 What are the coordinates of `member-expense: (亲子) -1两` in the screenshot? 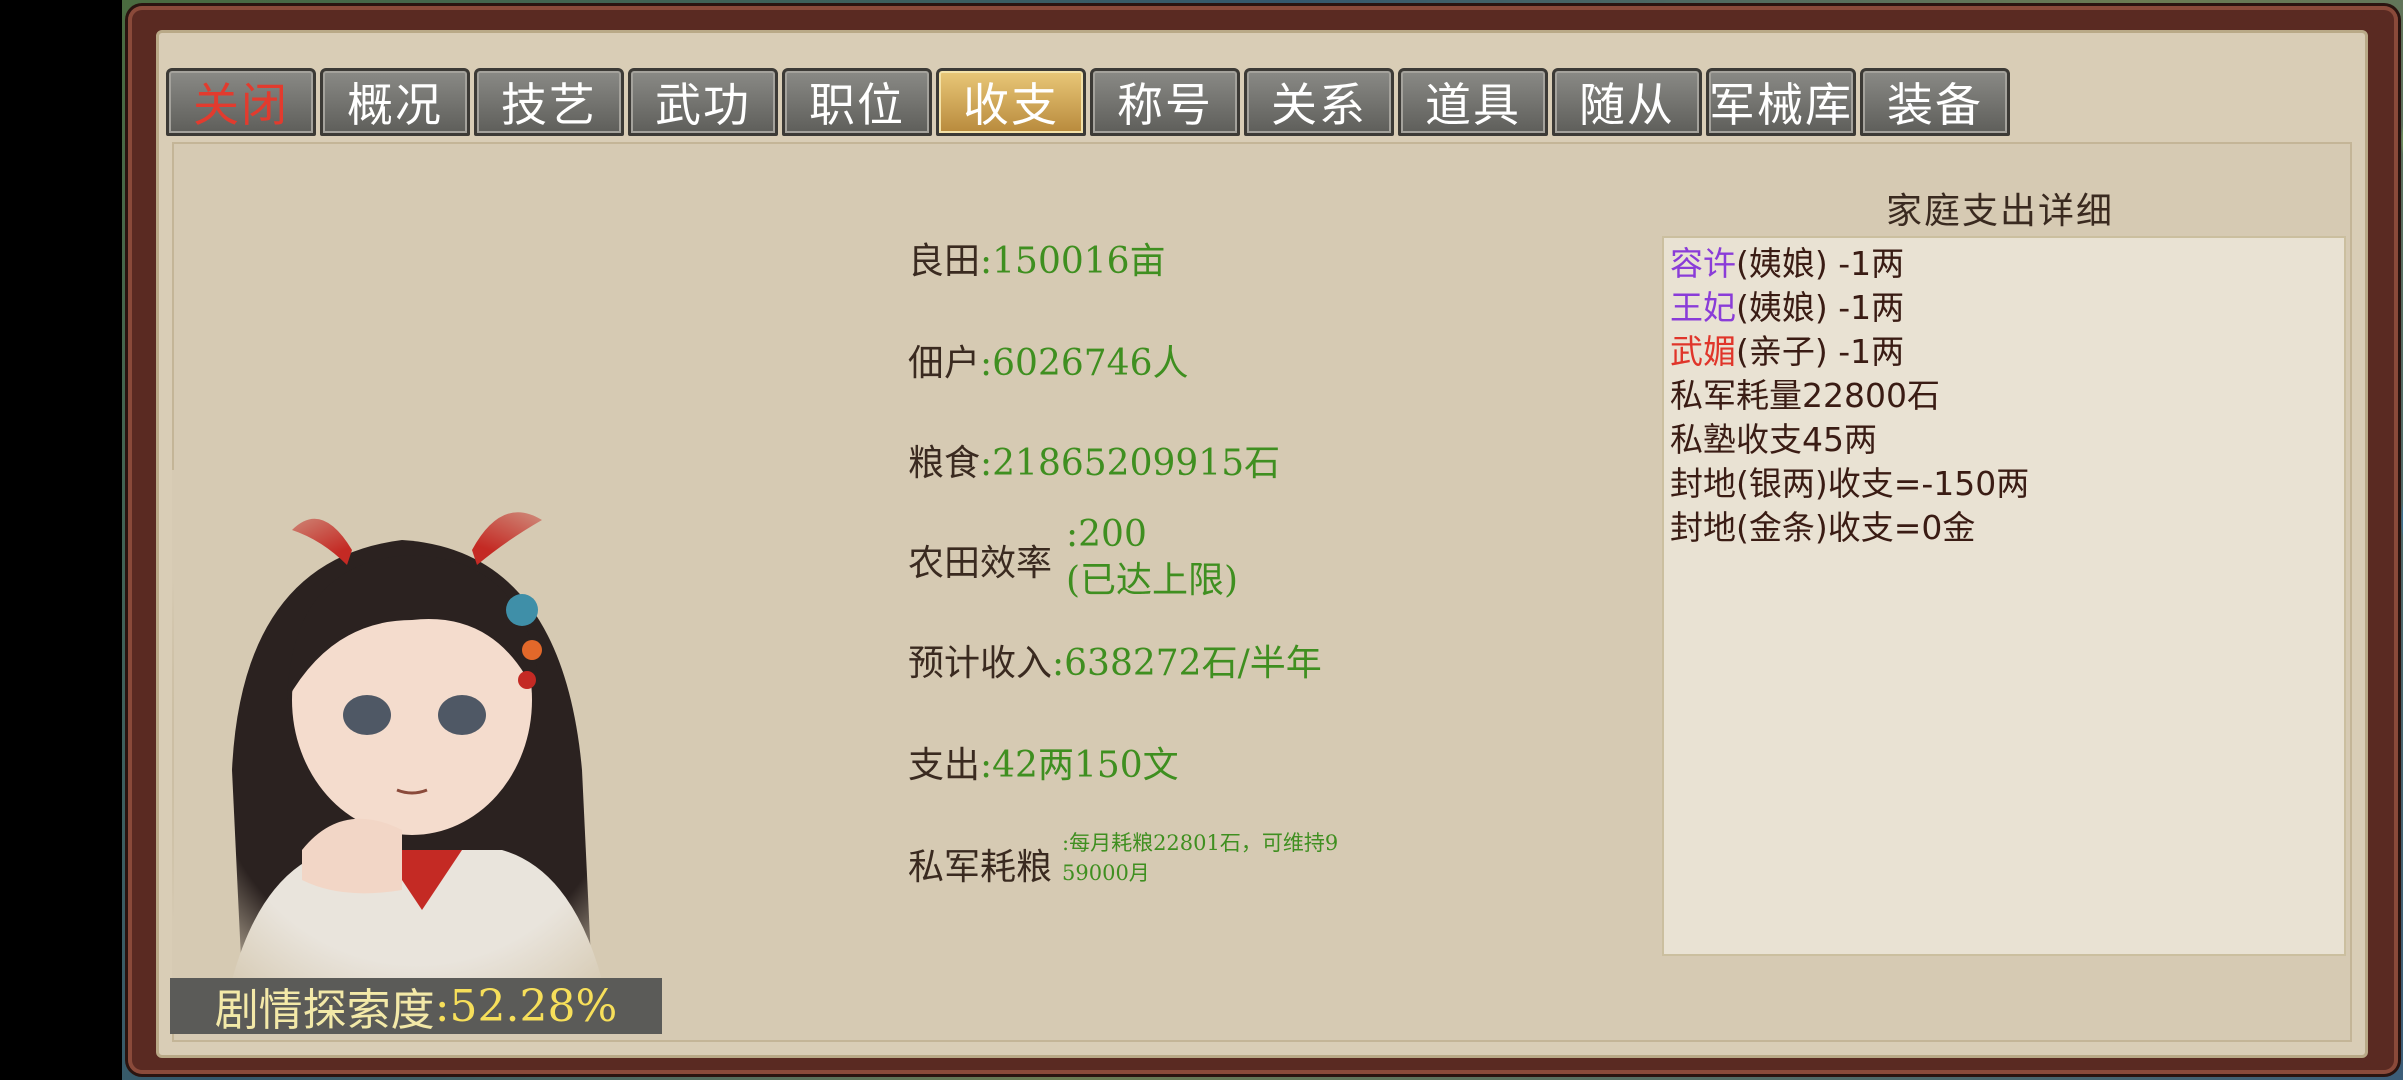 It's located at (1820, 351).